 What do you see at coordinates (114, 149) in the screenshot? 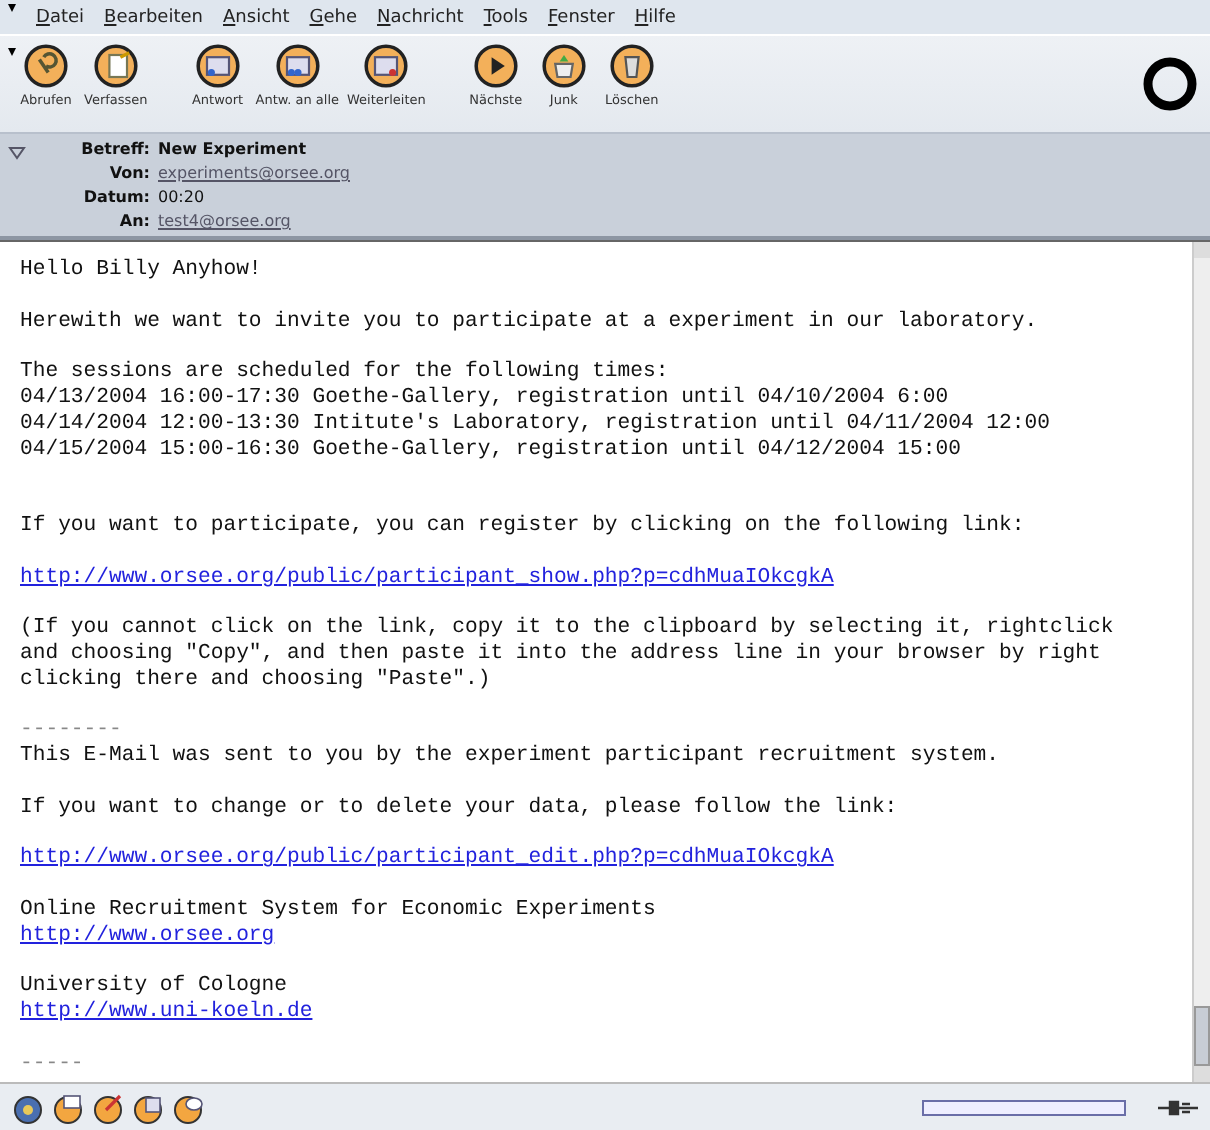
I see `field-label: Betreff:` at bounding box center [114, 149].